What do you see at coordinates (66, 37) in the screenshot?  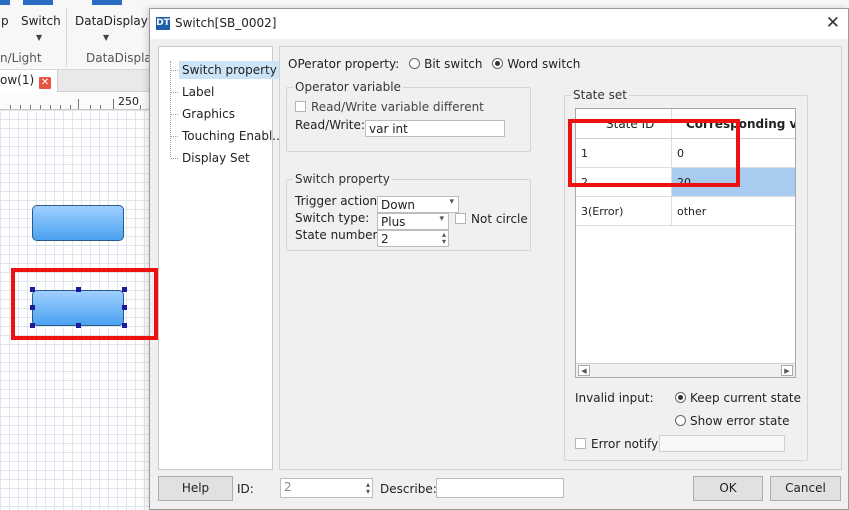 I see `ribbon-separator` at bounding box center [66, 37].